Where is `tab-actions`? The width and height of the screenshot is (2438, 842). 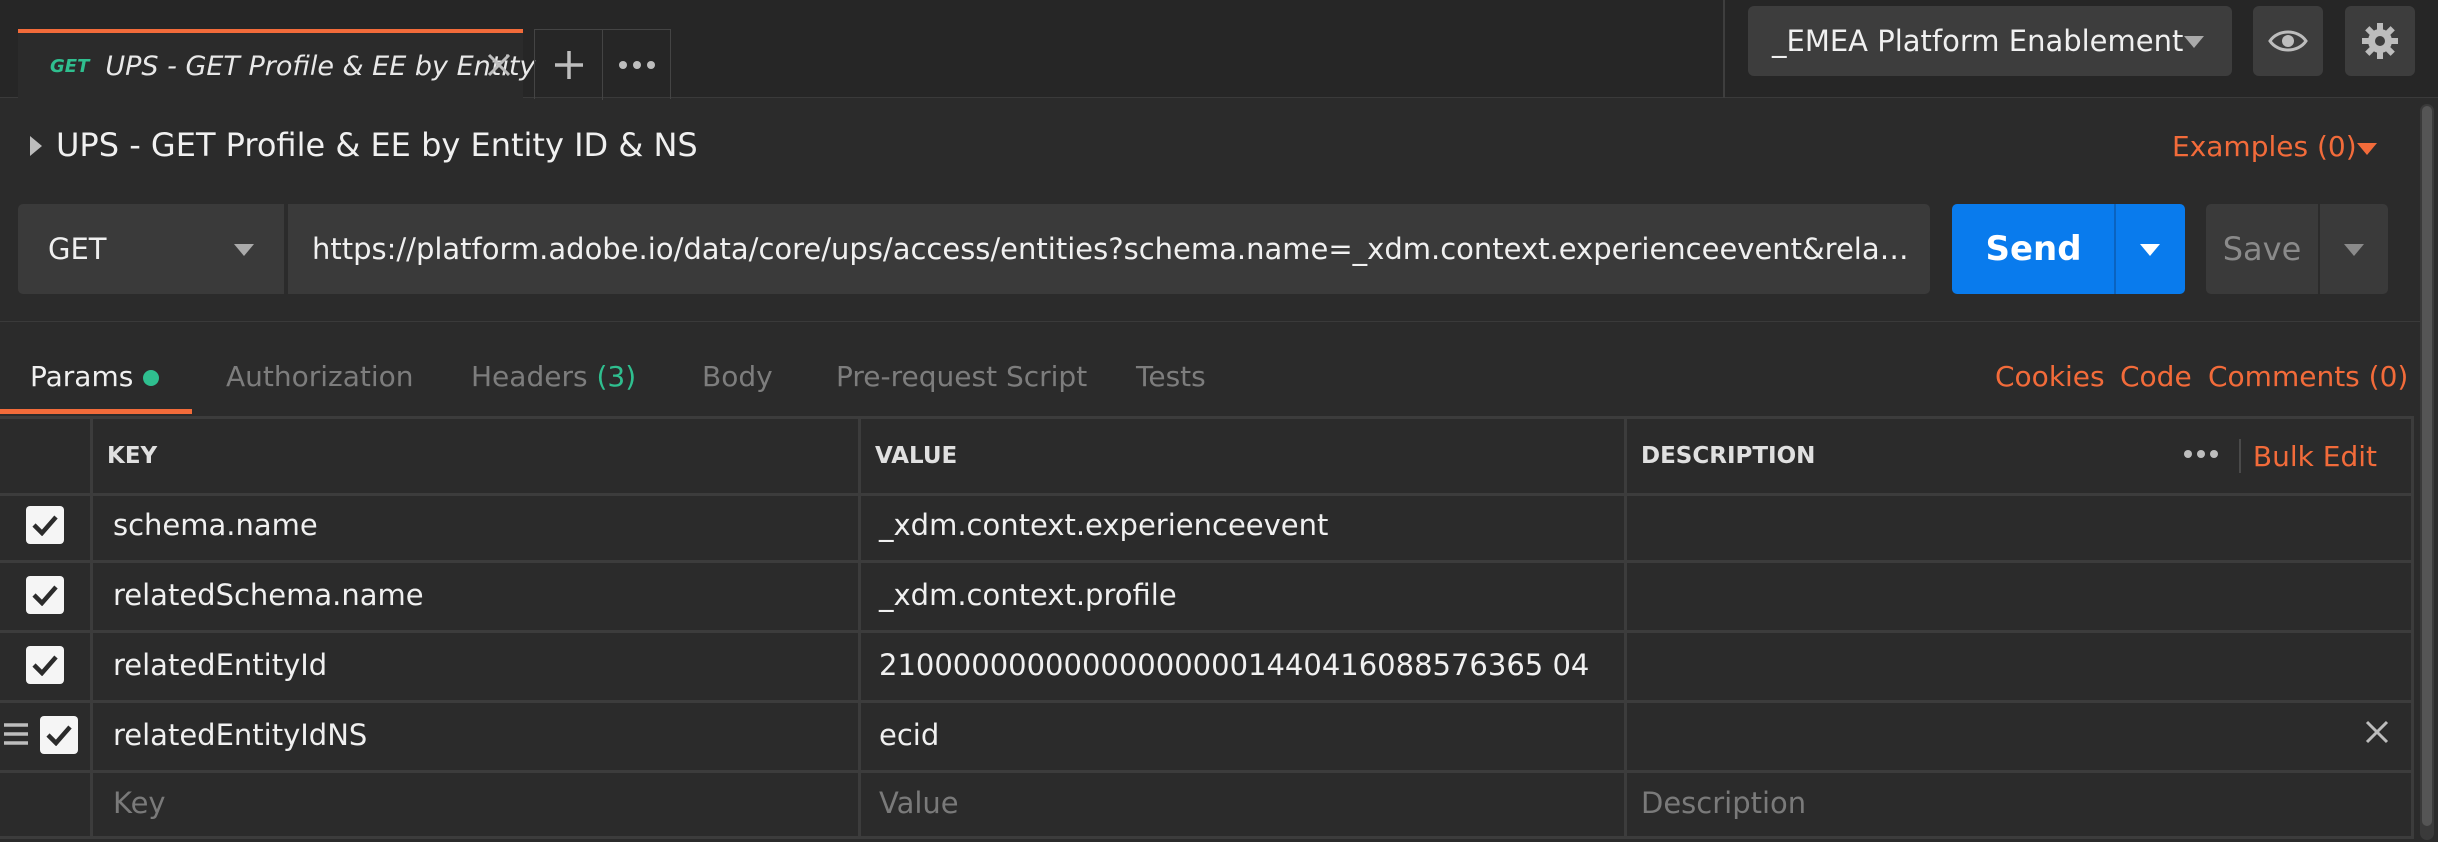
tab-actions is located at coordinates (602, 64).